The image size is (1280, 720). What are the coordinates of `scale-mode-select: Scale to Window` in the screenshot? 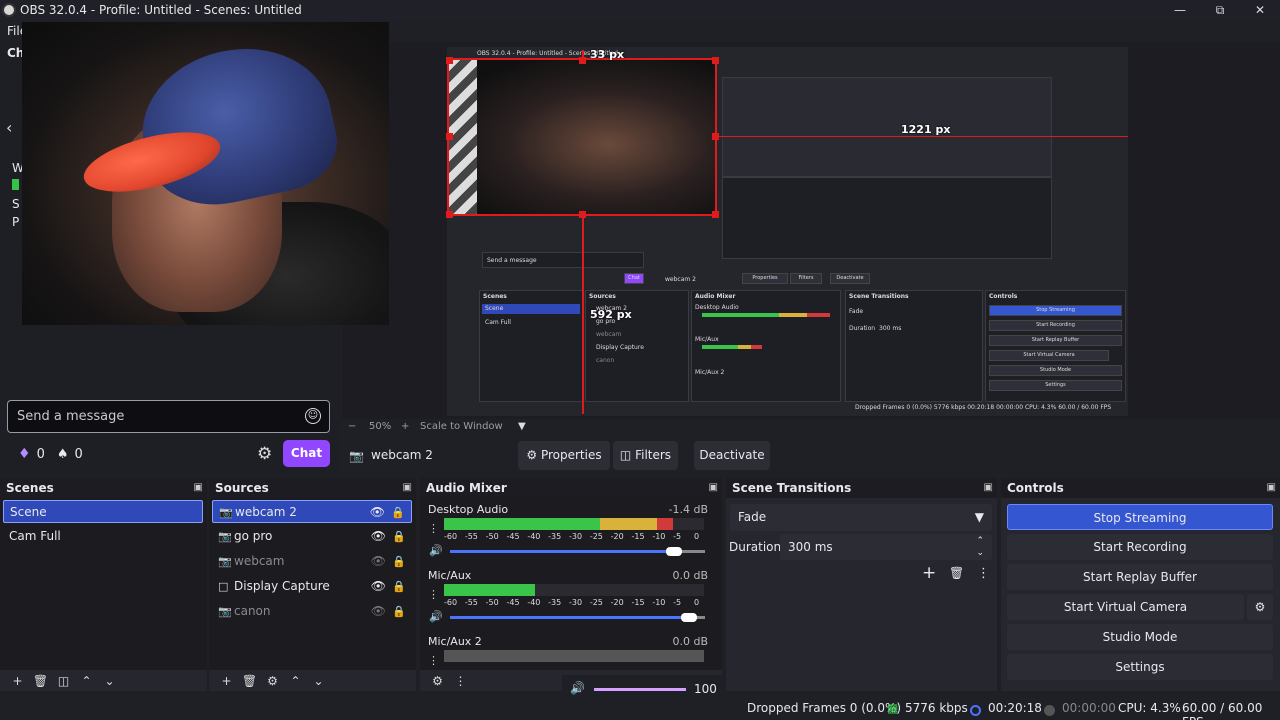 It's located at (461, 426).